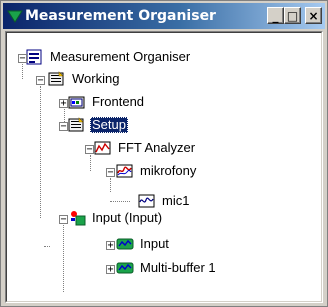 This screenshot has height=307, width=328. I want to click on tree-node-label: Input, so click(154, 243).